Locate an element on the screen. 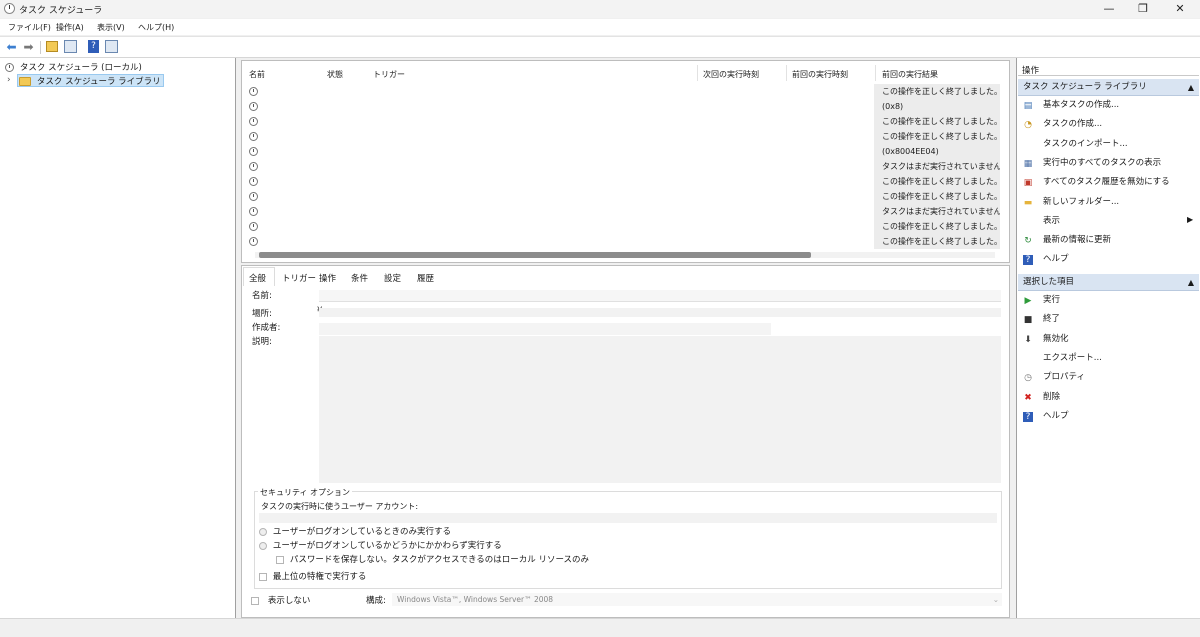 Image resolution: width=1200 pixels, height=637 pixels. action-item: ▶ 実行 is located at coordinates (1108, 300).